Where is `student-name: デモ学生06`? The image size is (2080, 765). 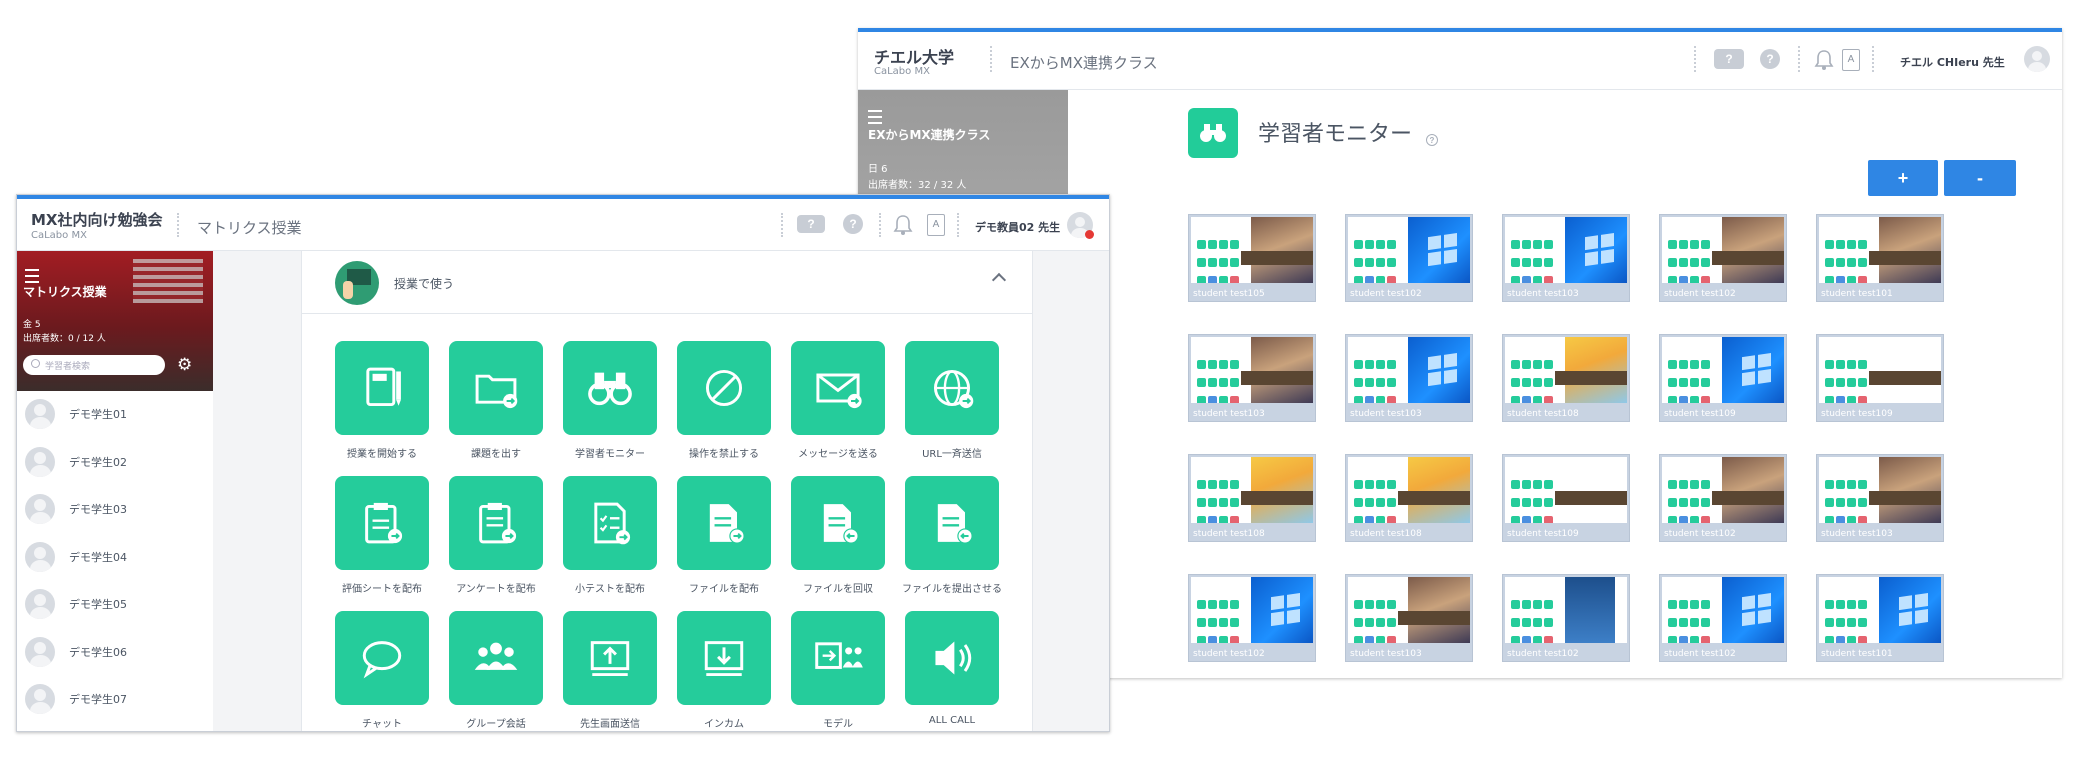
student-name: デモ学生06 is located at coordinates (98, 652).